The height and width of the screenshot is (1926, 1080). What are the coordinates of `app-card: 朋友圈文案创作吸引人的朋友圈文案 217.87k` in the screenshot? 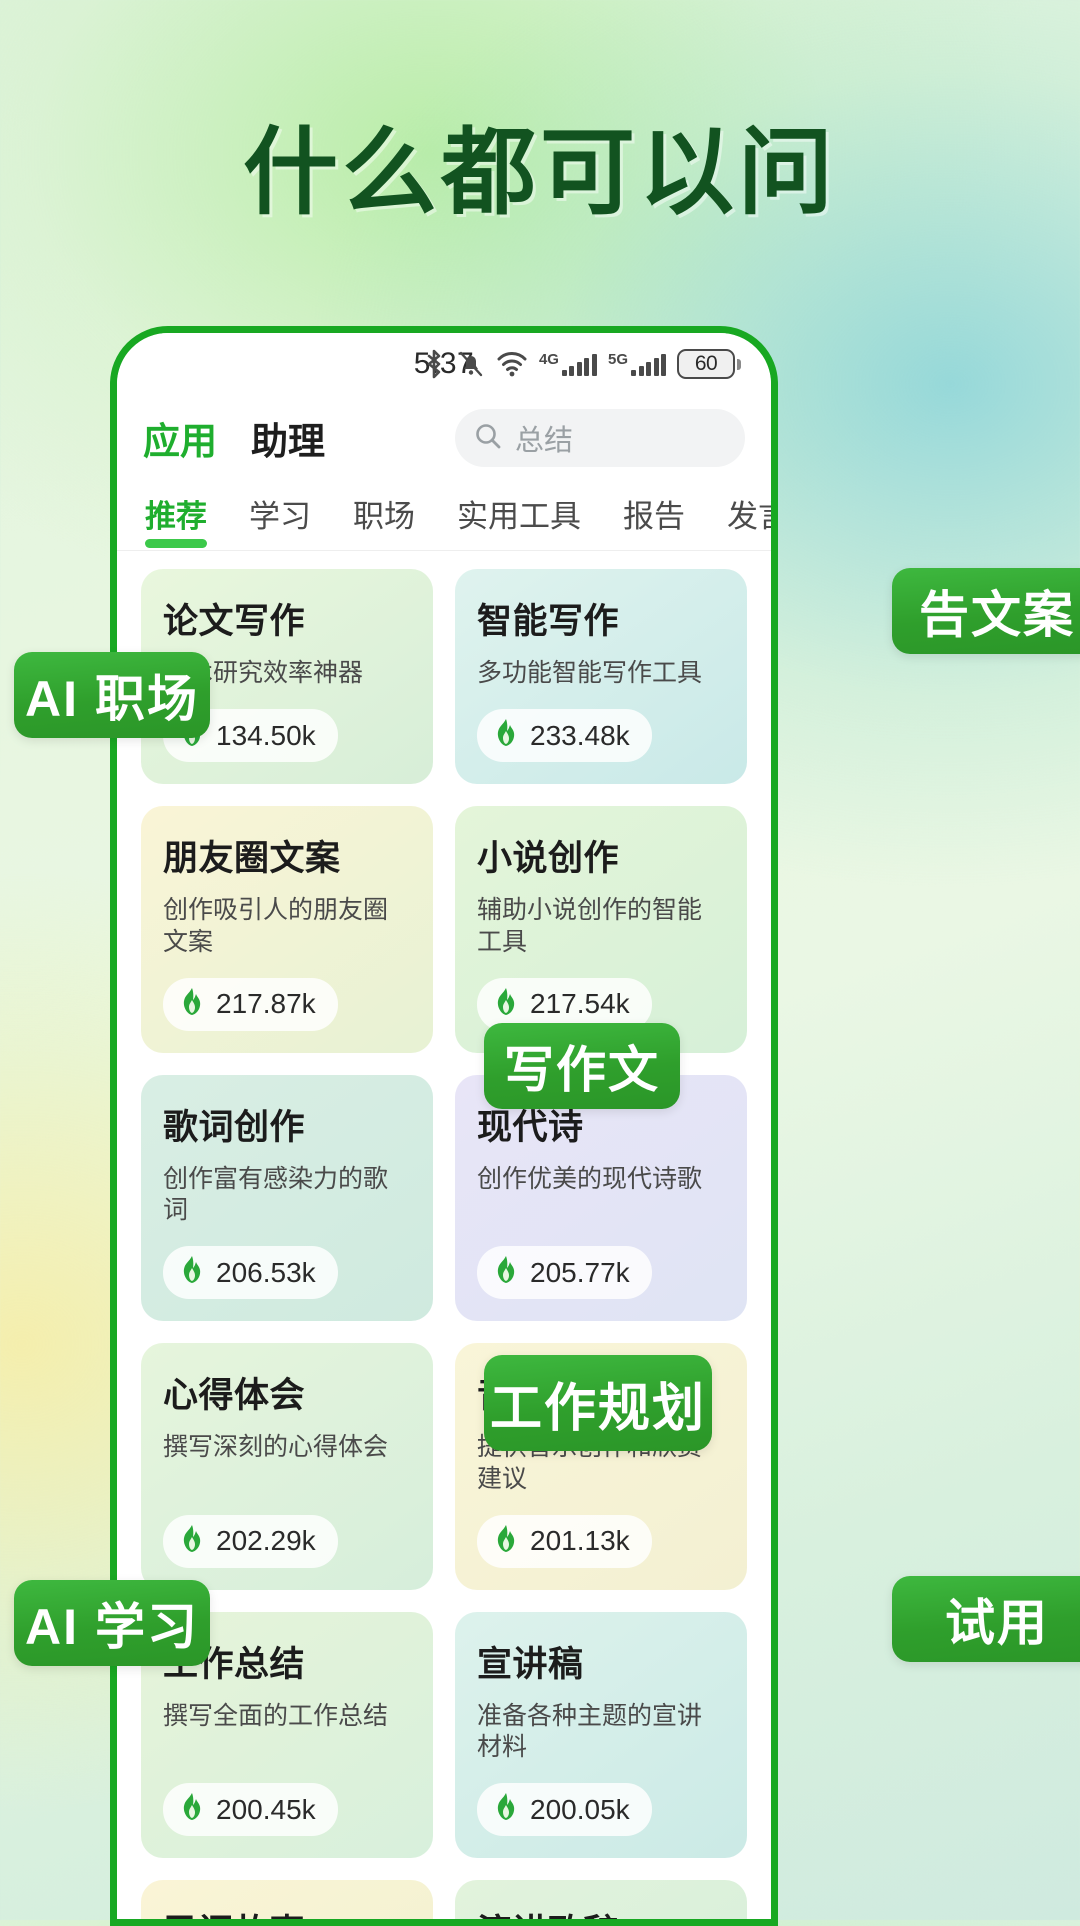 It's located at (287, 929).